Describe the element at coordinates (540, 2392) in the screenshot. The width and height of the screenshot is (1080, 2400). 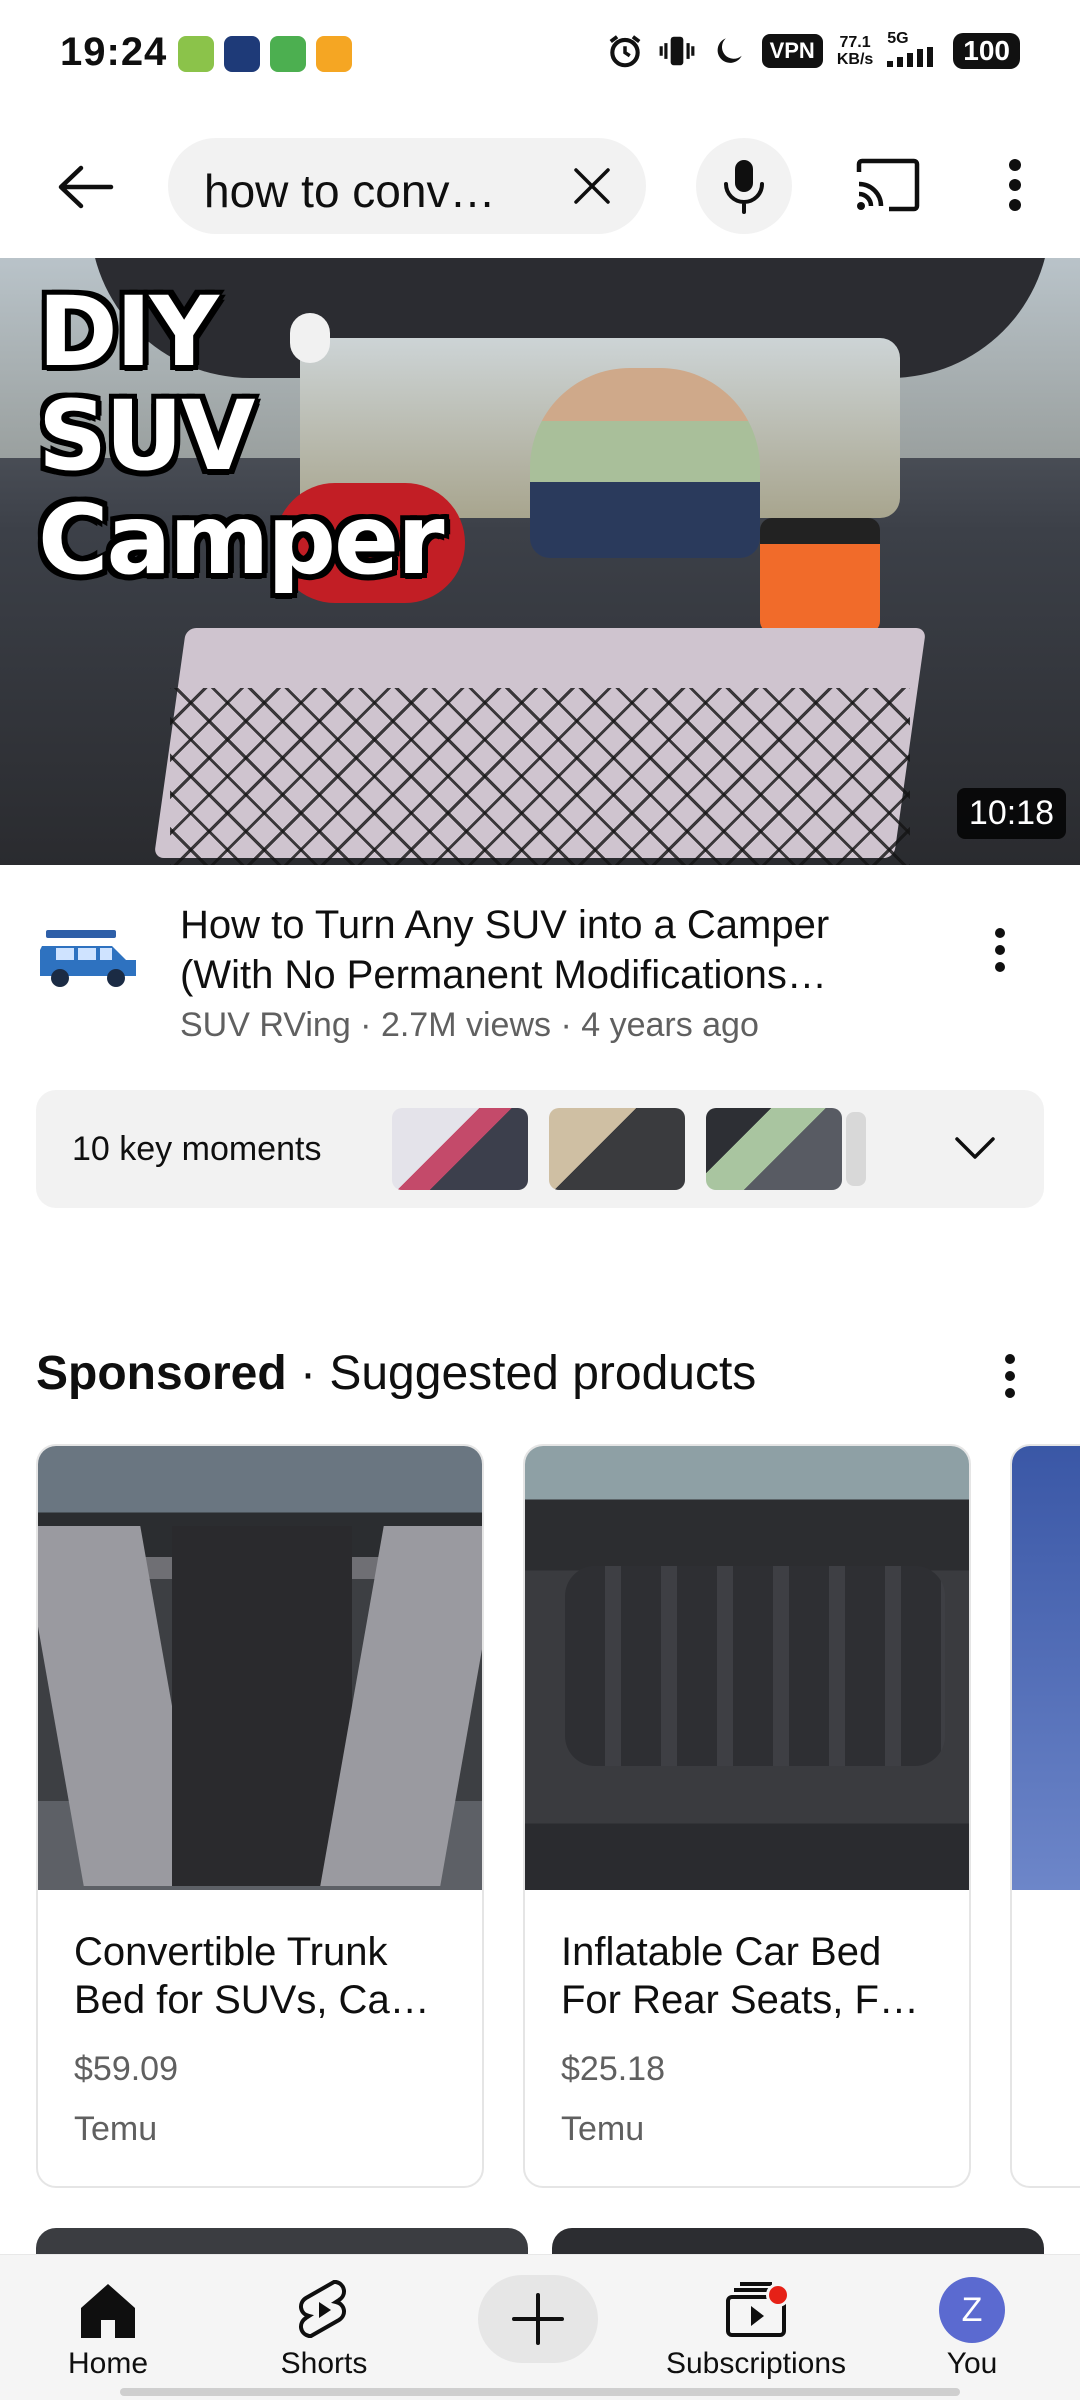
I see `home-indicator` at that location.